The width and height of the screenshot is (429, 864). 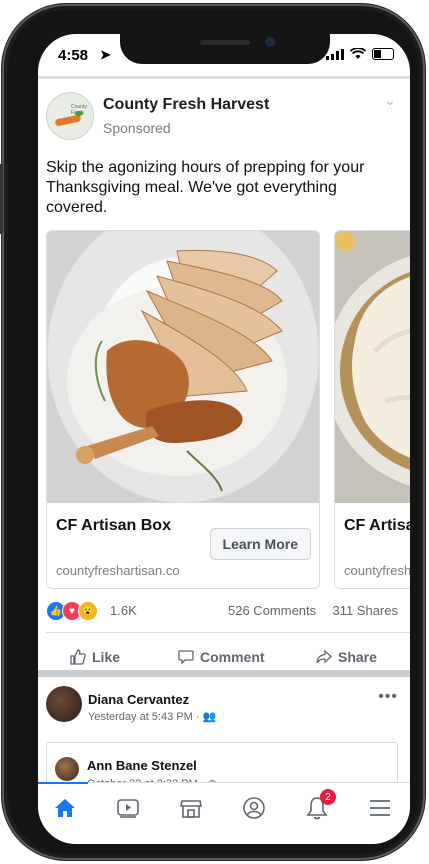 I want to click on friends-icon: 👥, so click(x=209, y=717).